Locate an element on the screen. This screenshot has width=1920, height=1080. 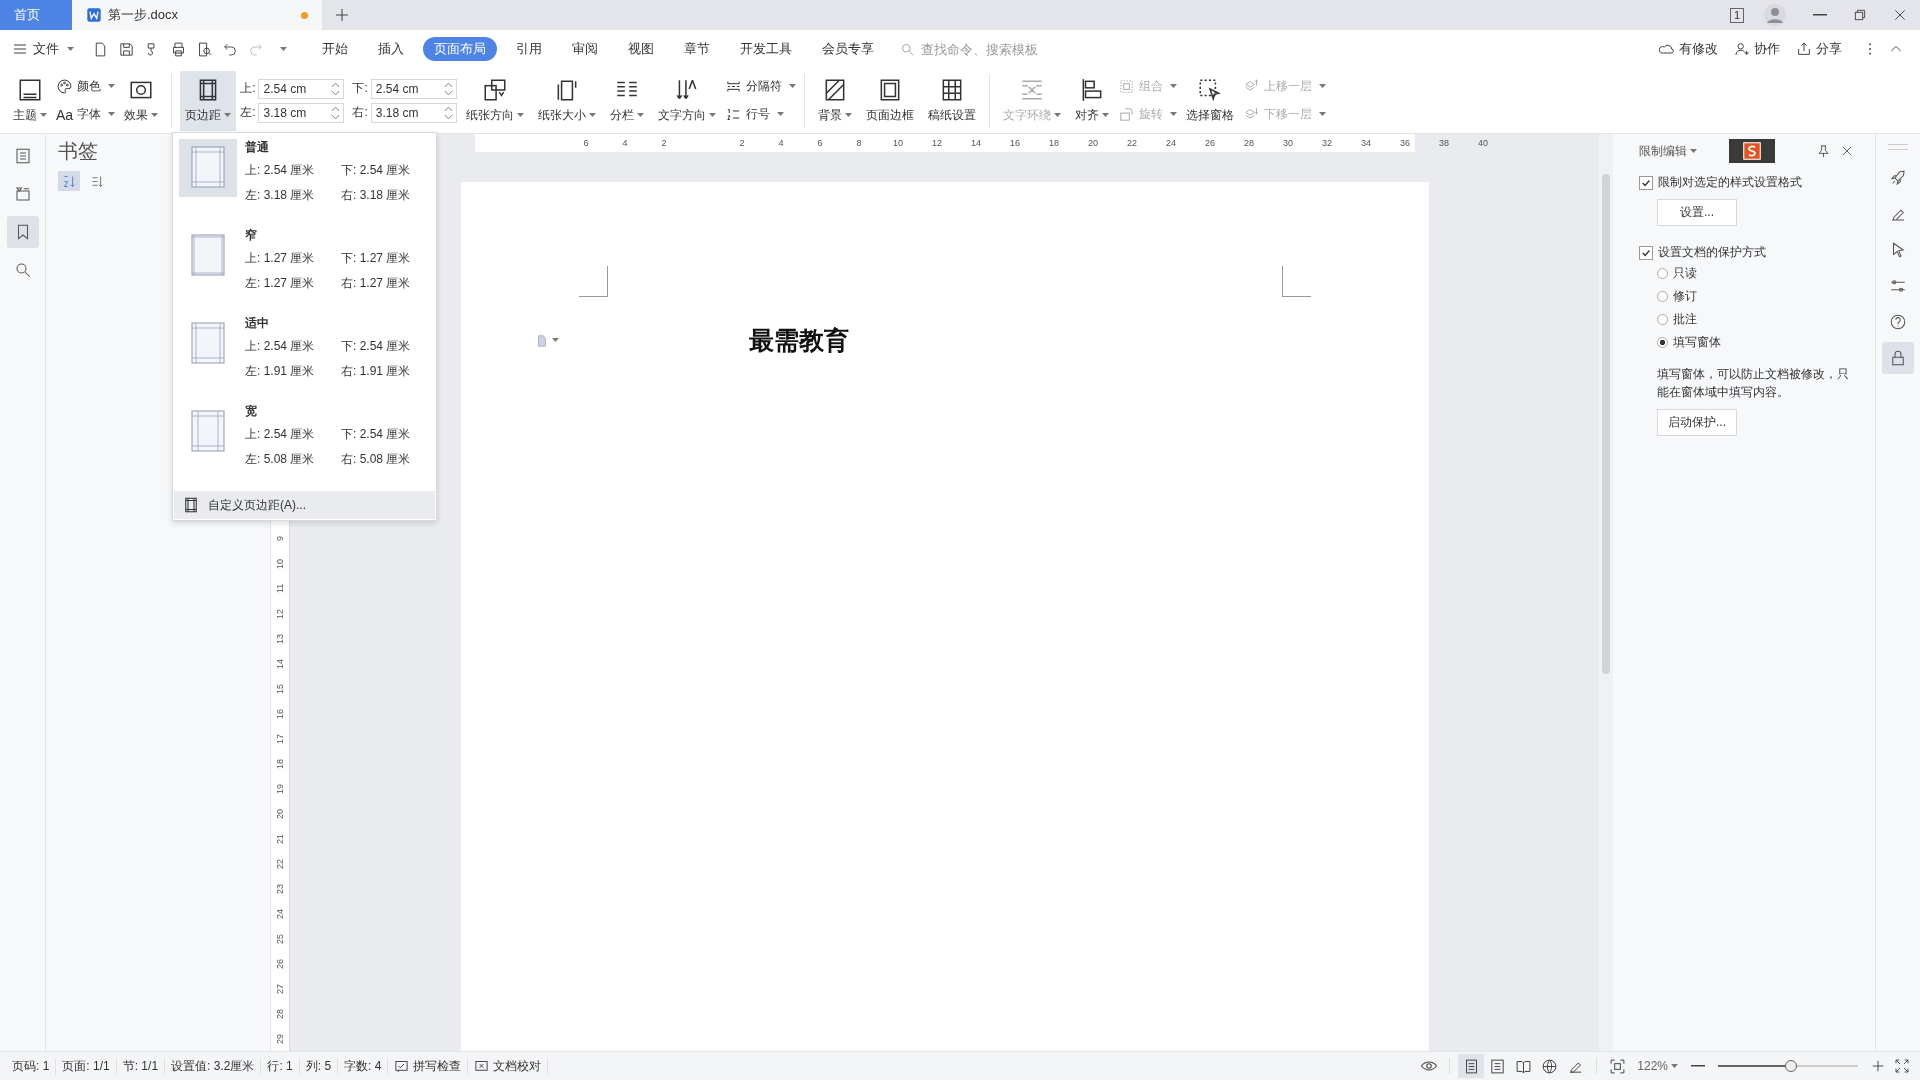
margin-value: 右: 1.27 厘米 is located at coordinates (376, 283).